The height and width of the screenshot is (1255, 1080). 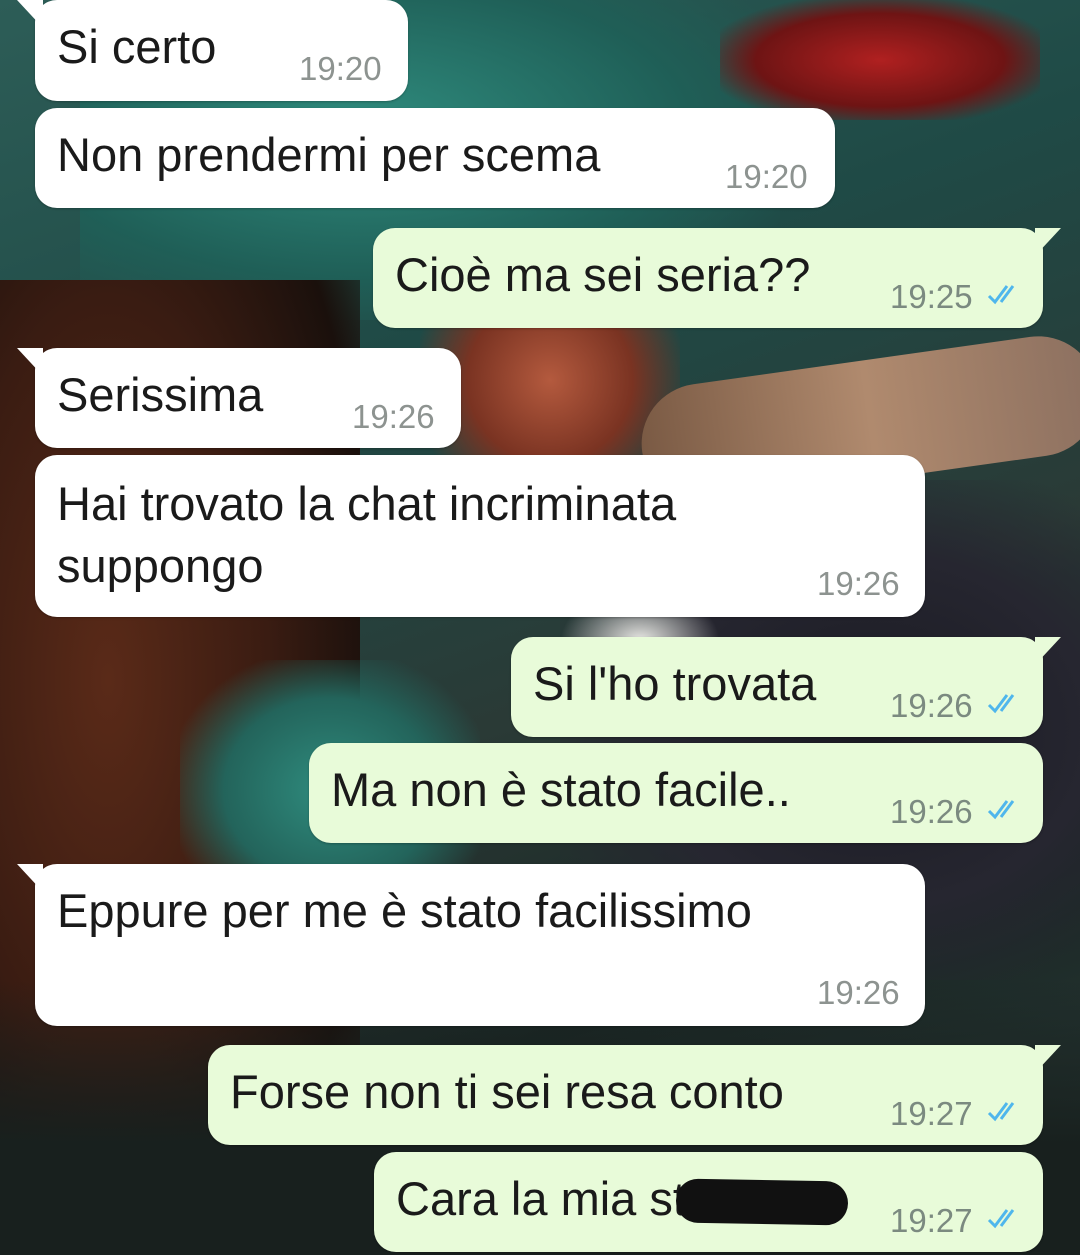 I want to click on message-bubble-incoming: Eppure per me è stato facilissimo 19:26, so click(x=471, y=945).